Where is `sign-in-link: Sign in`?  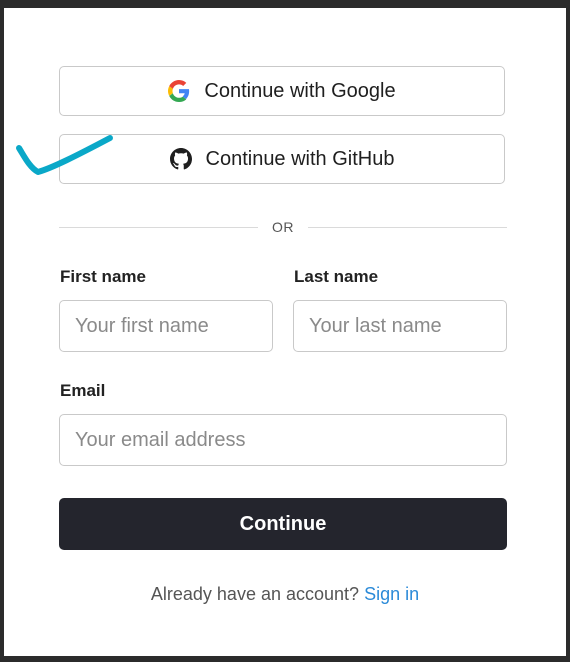
sign-in-link: Sign in is located at coordinates (391, 594).